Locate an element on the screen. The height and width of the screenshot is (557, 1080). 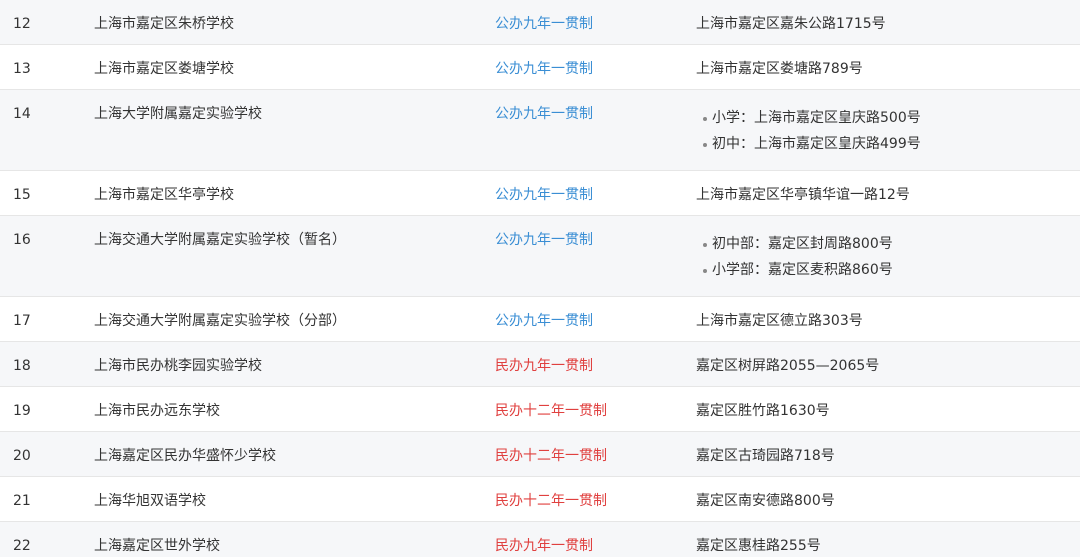
school-name: 上海市嘉定区娄塘学校 is located at coordinates (294, 67).